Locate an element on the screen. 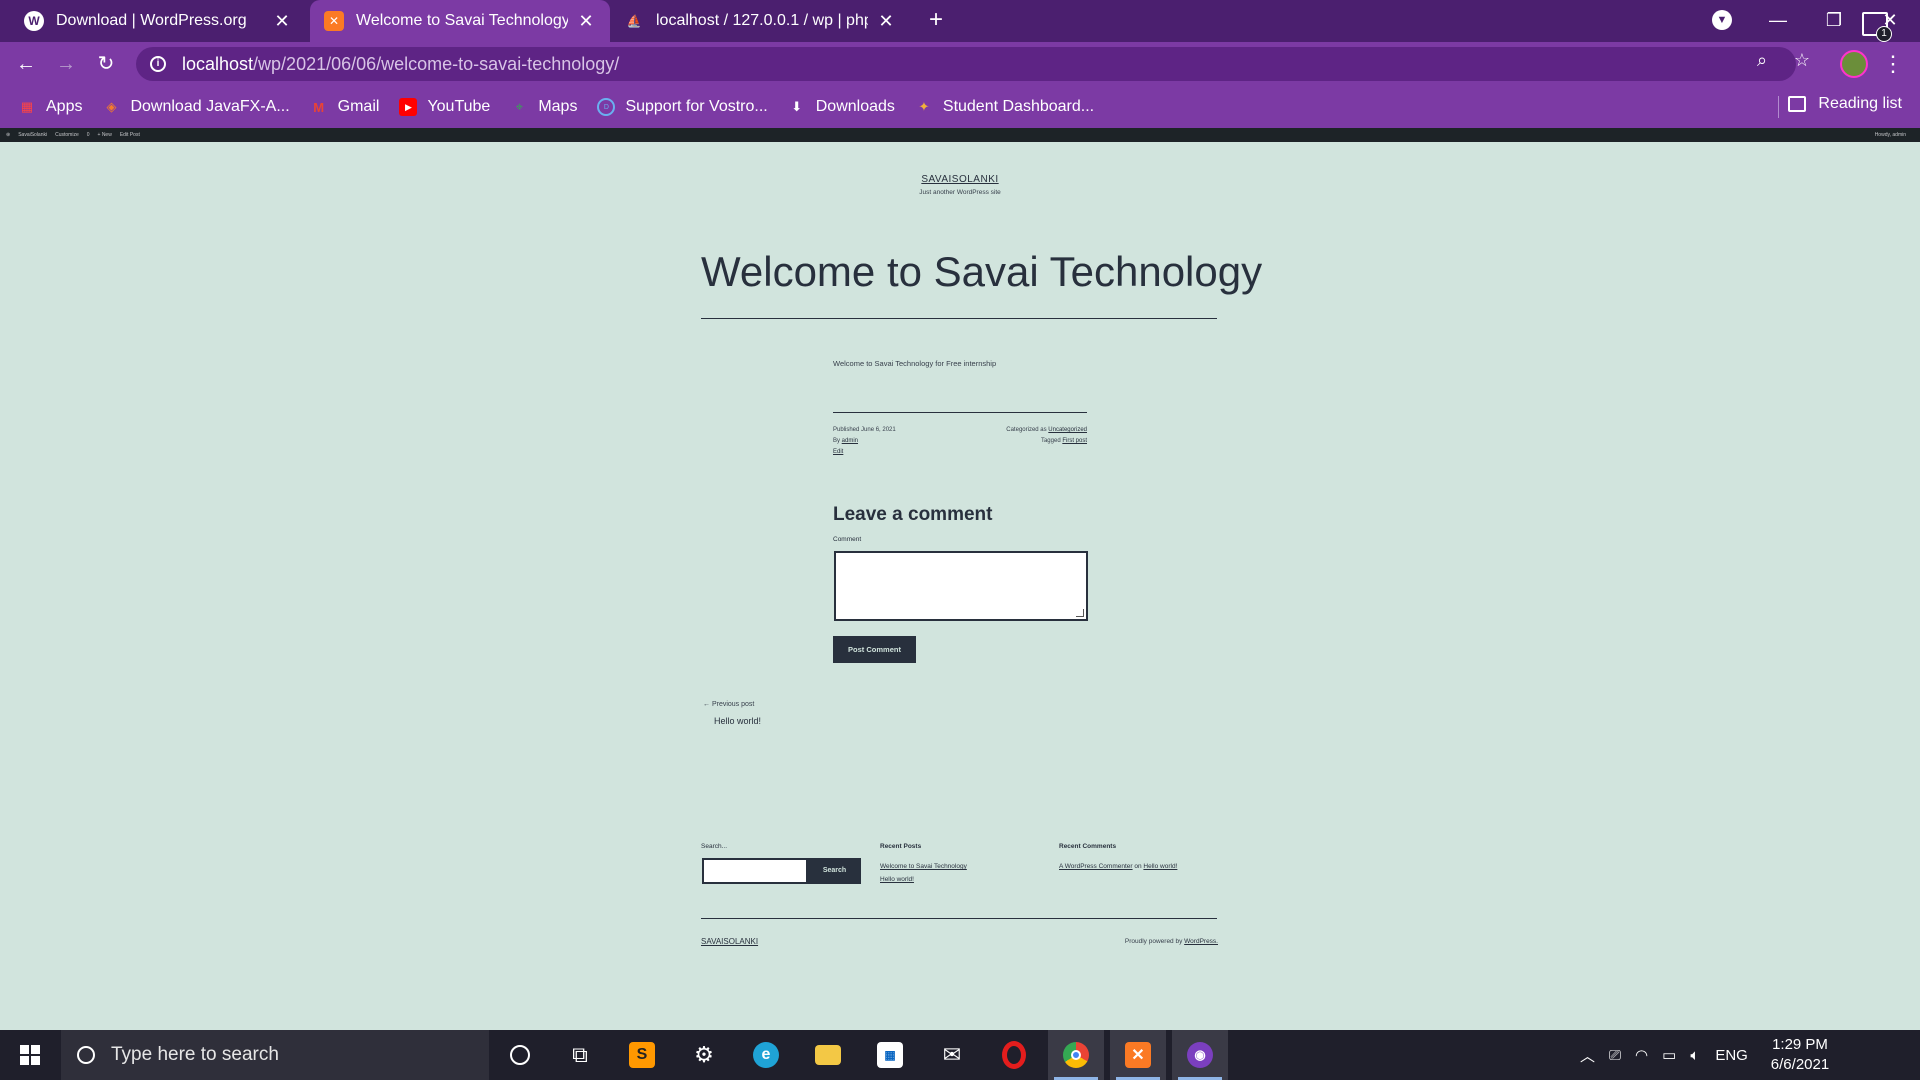 The width and height of the screenshot is (1920, 1080). footer-site-title: SAVAISOLANKI is located at coordinates (729, 941).